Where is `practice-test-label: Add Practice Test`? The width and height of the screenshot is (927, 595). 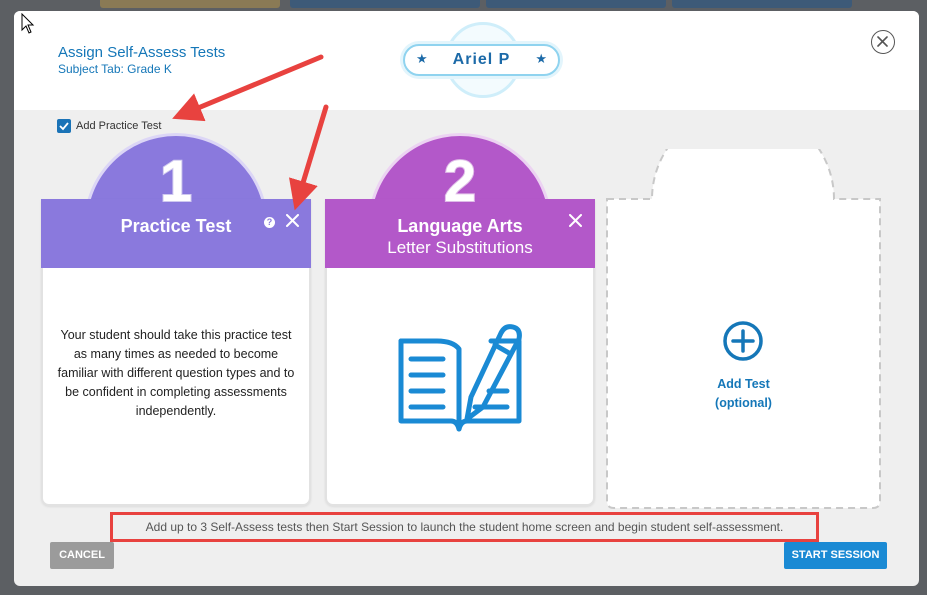
practice-test-label: Add Practice Test is located at coordinates (119, 126).